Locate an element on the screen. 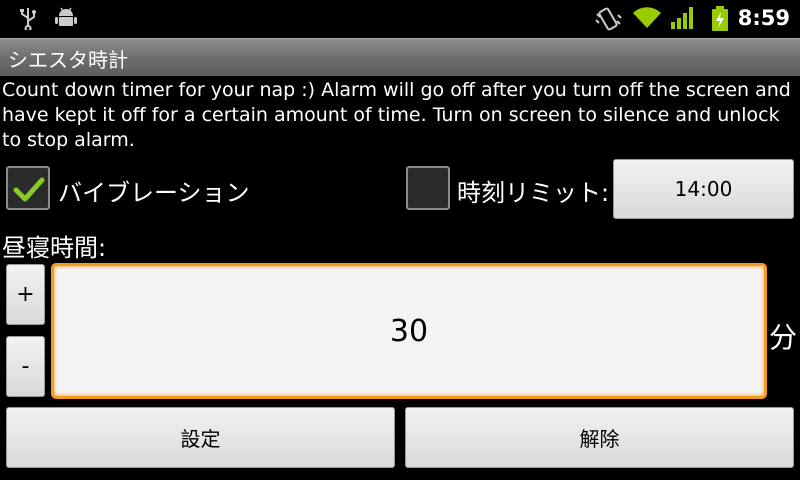  cancel-button: 解除 is located at coordinates (599, 437).